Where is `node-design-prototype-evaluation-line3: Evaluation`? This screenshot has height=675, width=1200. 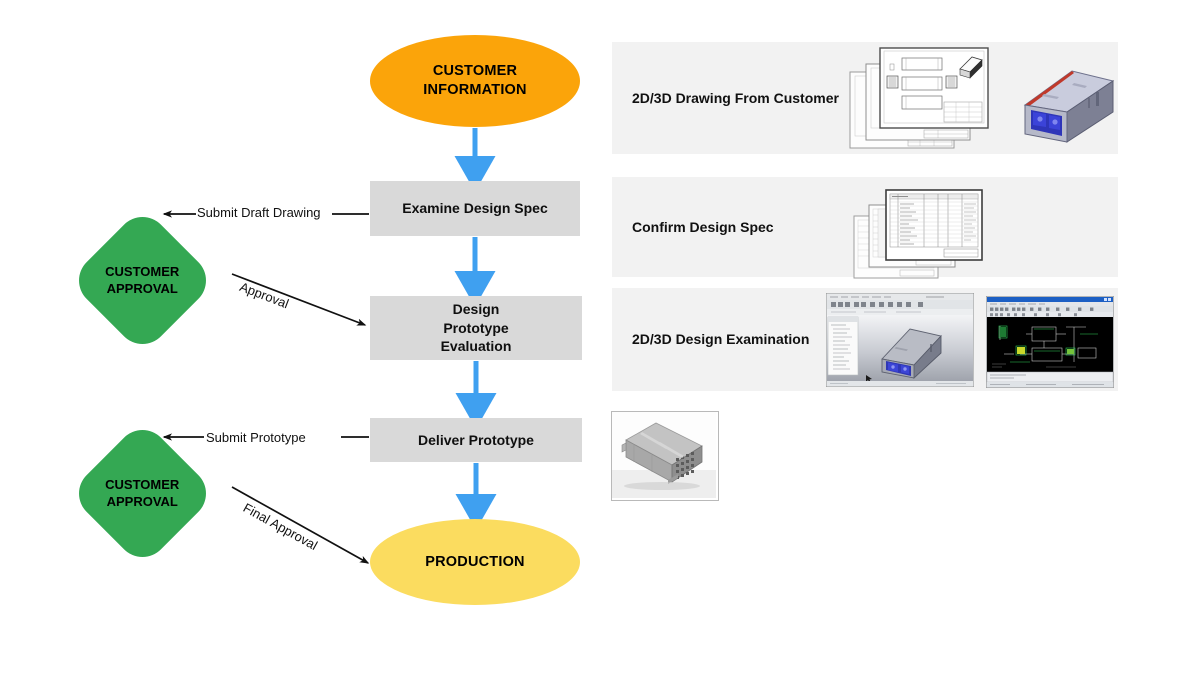 node-design-prototype-evaluation-line3: Evaluation is located at coordinates (476, 346).